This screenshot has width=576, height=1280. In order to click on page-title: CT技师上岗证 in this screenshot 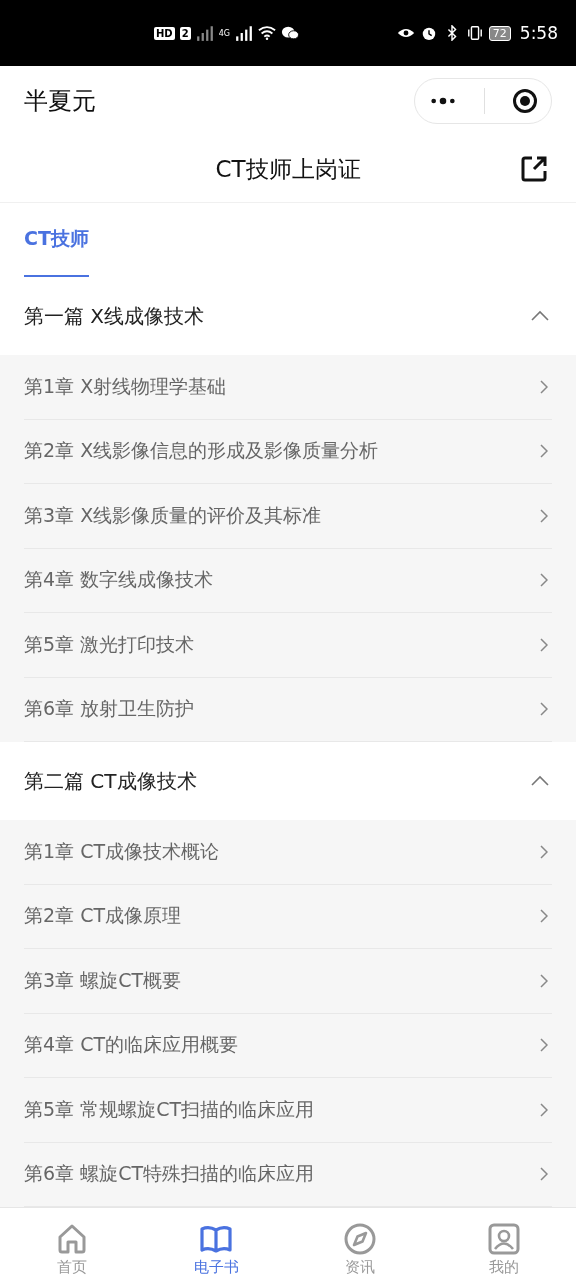, I will do `click(288, 169)`.